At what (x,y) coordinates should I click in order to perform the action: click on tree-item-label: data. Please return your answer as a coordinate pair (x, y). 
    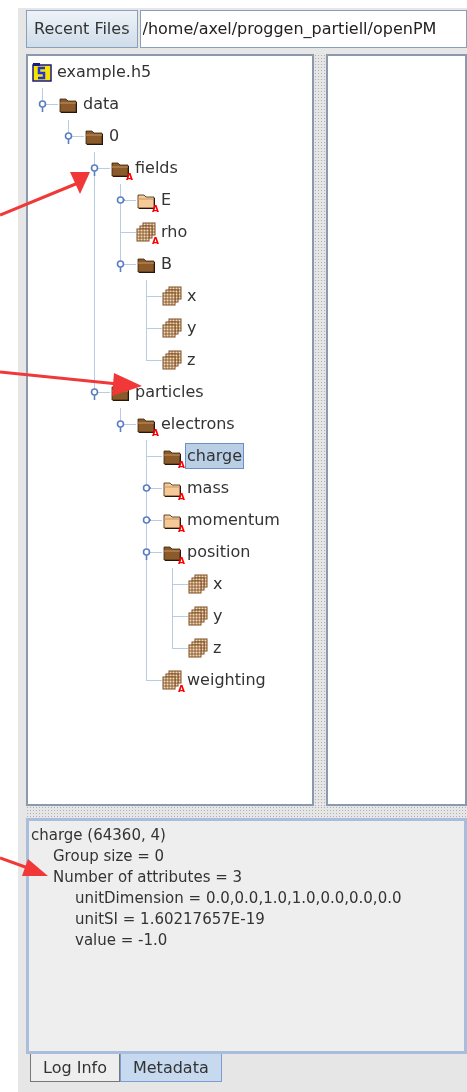
    Looking at the image, I should click on (101, 104).